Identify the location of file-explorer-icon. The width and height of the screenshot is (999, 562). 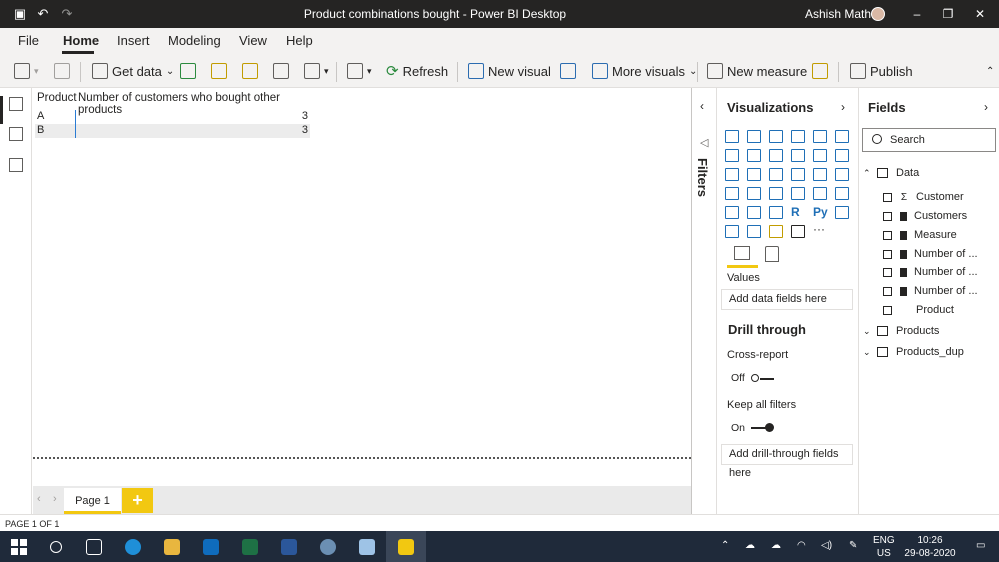
(172, 547).